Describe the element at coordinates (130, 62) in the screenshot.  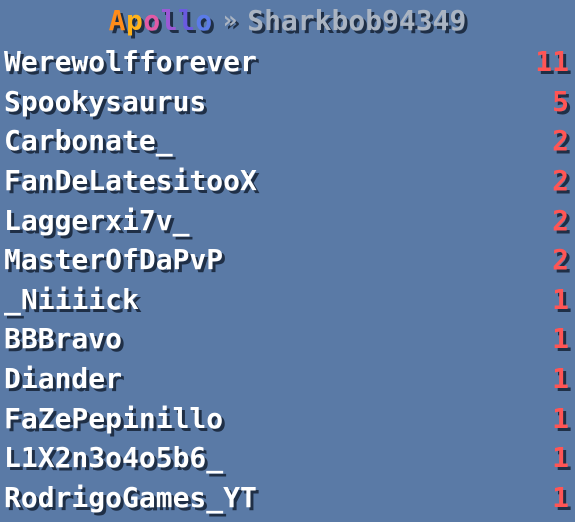
I see `row-player-name: Werewolfforever` at that location.